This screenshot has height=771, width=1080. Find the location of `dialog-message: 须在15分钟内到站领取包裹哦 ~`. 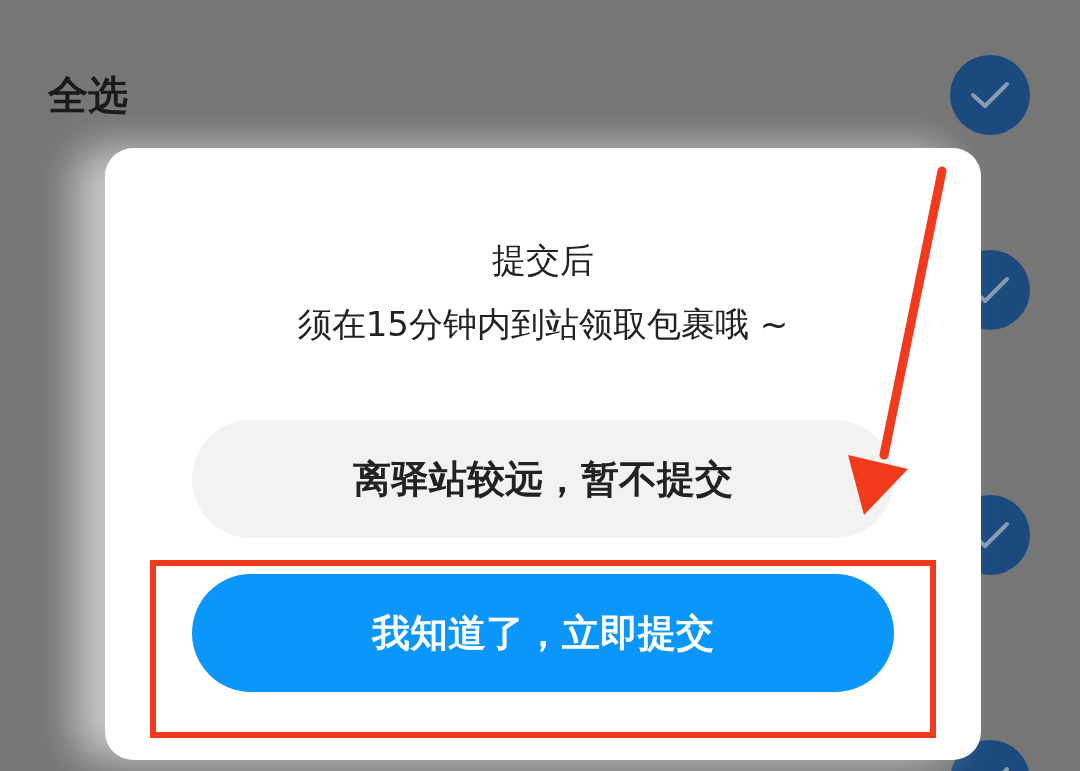

dialog-message: 须在15分钟内到站领取包裹哦 ~ is located at coordinates (543, 324).